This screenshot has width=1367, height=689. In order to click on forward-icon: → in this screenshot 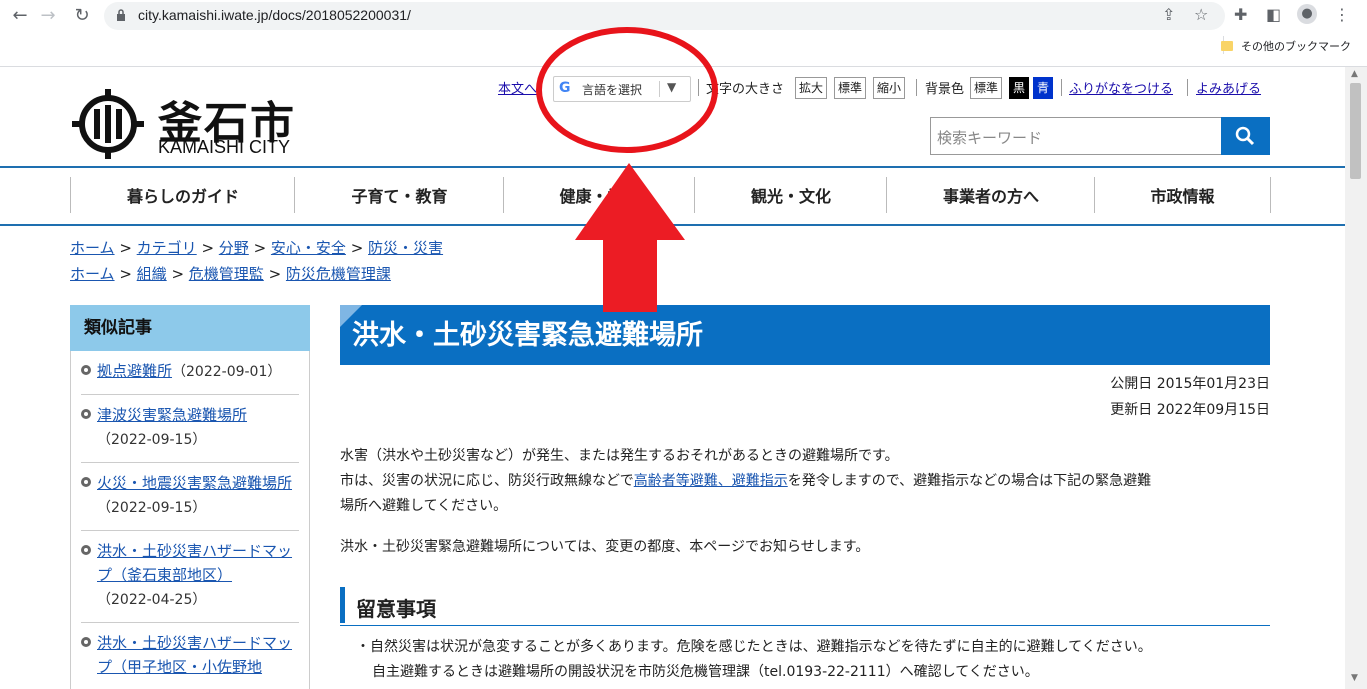, I will do `click(48, 16)`.